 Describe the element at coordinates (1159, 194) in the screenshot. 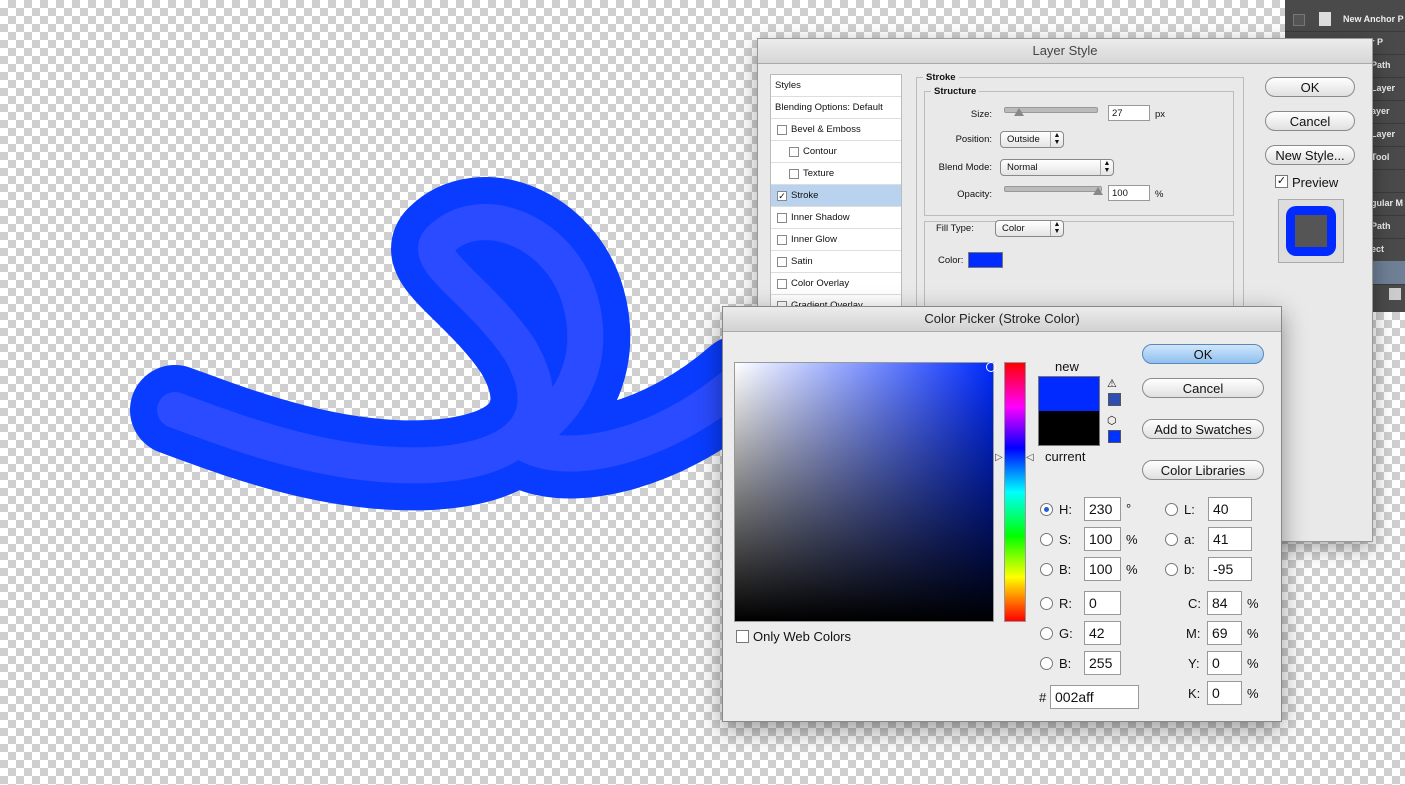

I see `opacity-unit: %` at that location.